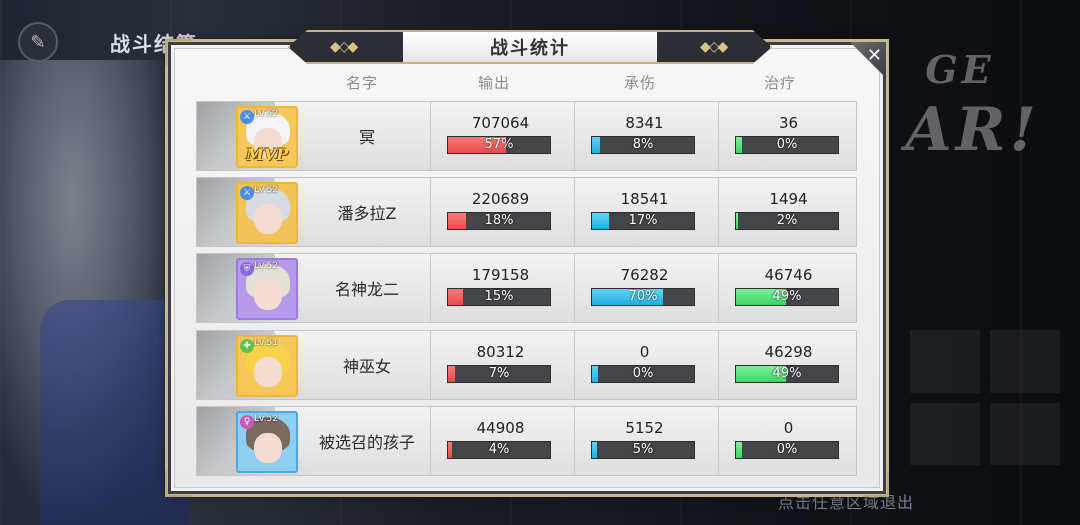 This screenshot has width=1080, height=525. What do you see at coordinates (38, 42) in the screenshot?
I see `notepad-icon: ✎` at bounding box center [38, 42].